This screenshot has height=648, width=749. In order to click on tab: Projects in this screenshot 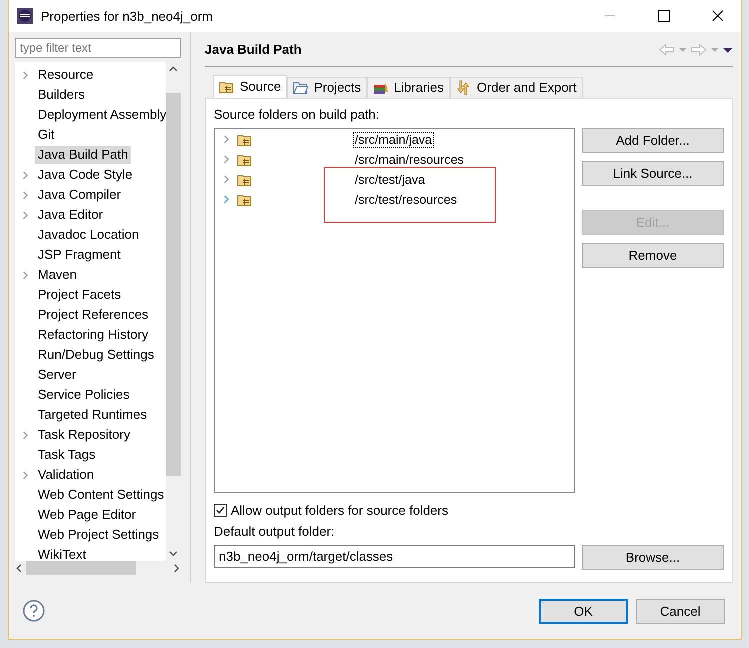, I will do `click(327, 87)`.